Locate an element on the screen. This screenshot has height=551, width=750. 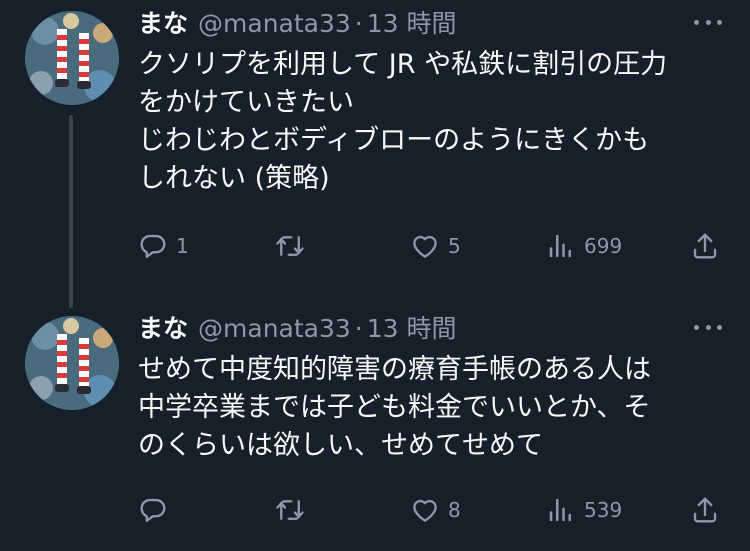
reply-button: 1 is located at coordinates (163, 246).